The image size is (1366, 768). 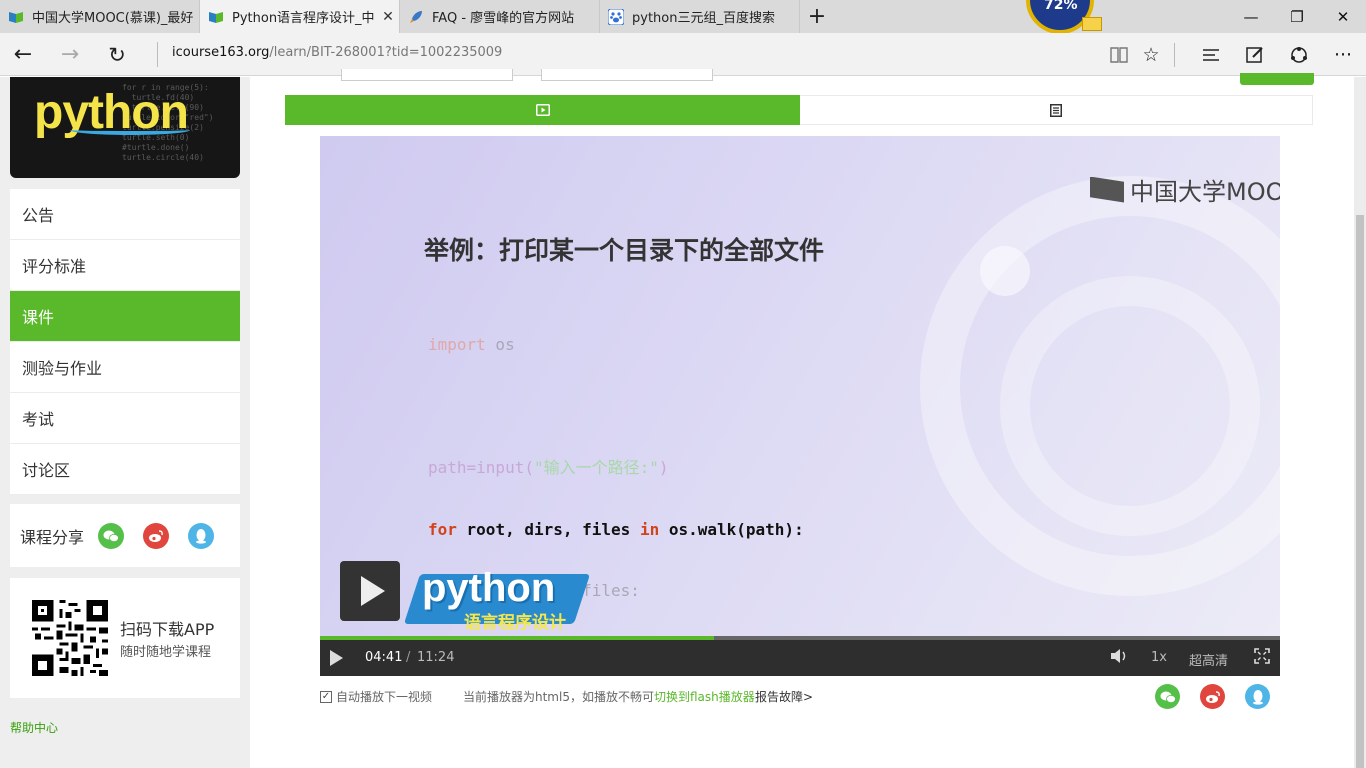 I want to click on close-window-icon: ✕, so click(x=1343, y=16).